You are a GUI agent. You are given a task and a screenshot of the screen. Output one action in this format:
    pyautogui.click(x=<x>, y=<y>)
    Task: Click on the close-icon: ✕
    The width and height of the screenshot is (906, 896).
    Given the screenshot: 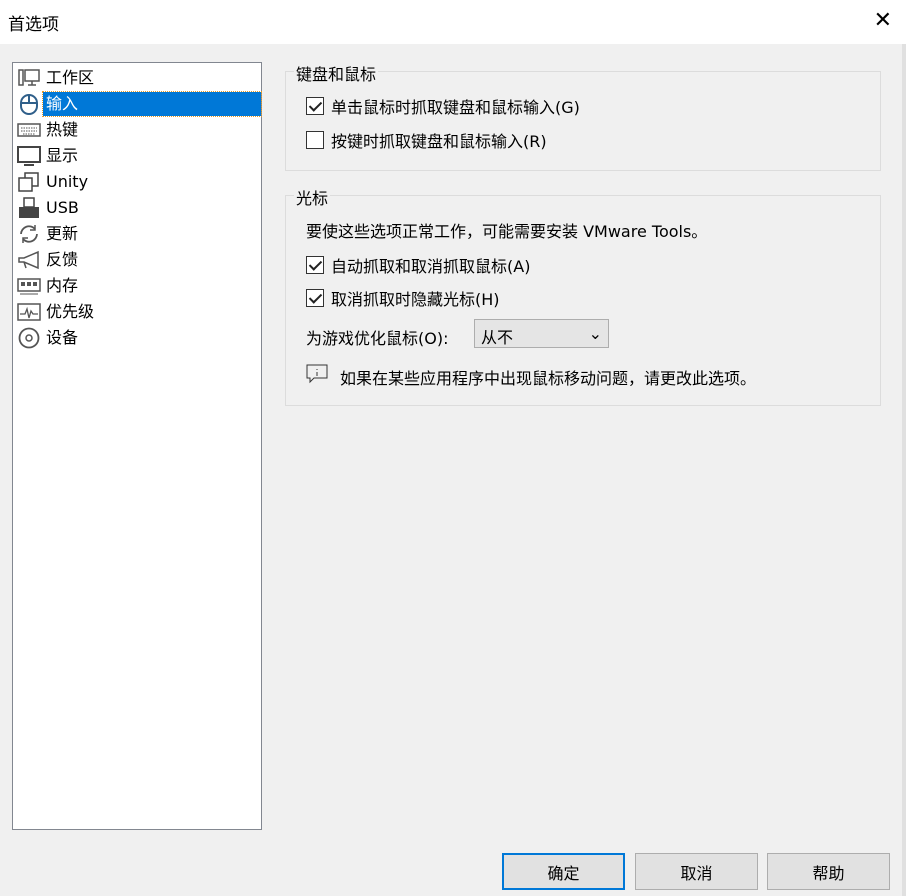 What is the action you would take?
    pyautogui.click(x=883, y=20)
    